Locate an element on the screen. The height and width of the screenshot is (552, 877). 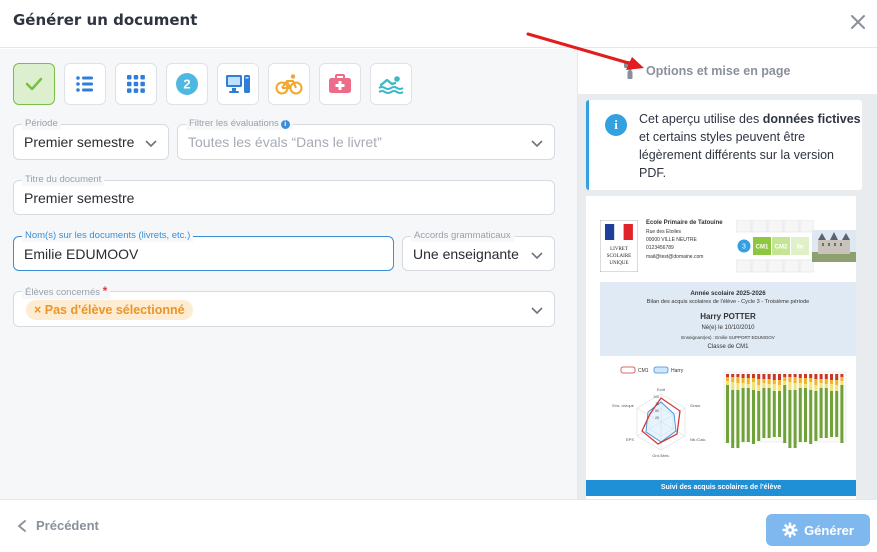
student-birth: Né(e) le 10/10/2010 is located at coordinates (728, 328).